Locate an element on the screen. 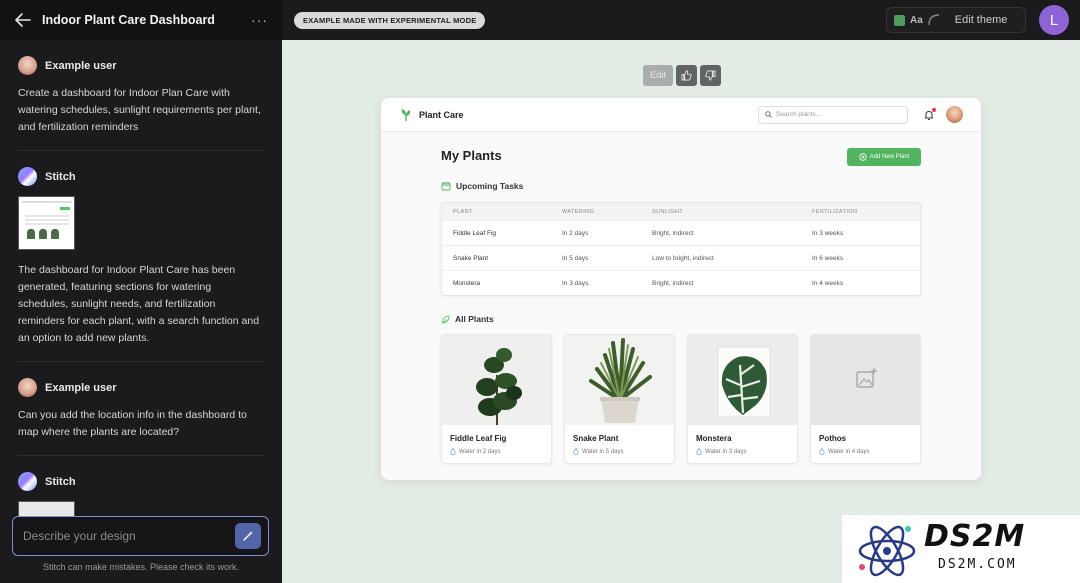 The width and height of the screenshot is (1080, 583). thumbs-up-button is located at coordinates (686, 75).